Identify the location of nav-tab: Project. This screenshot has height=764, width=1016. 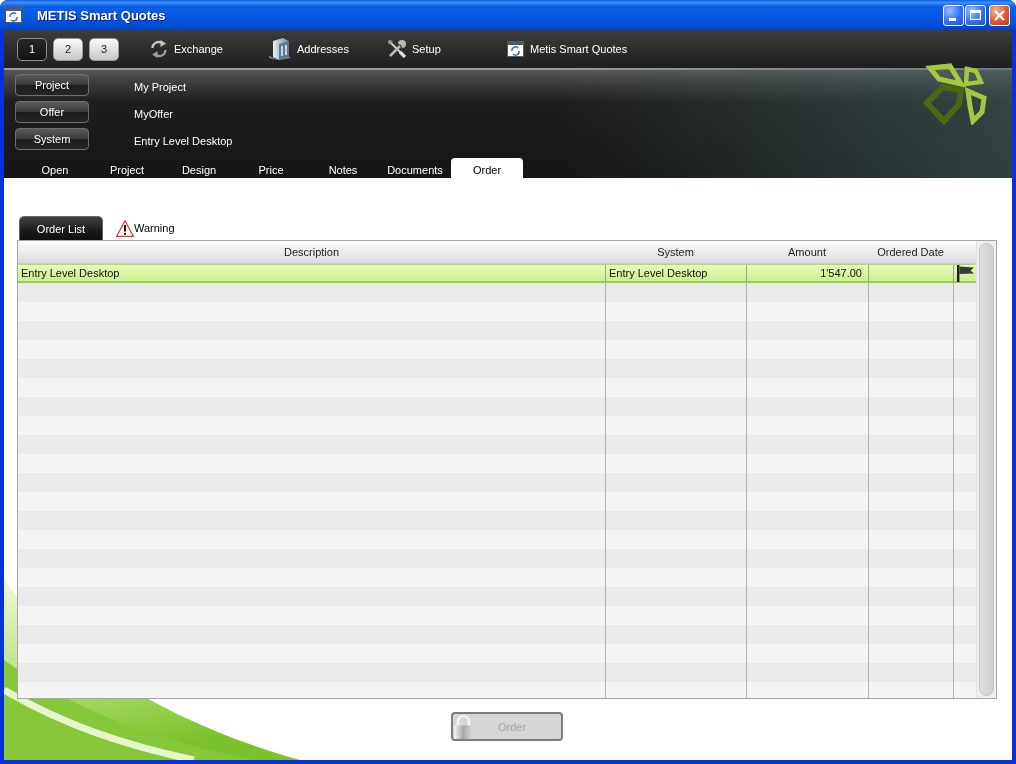
(127, 168).